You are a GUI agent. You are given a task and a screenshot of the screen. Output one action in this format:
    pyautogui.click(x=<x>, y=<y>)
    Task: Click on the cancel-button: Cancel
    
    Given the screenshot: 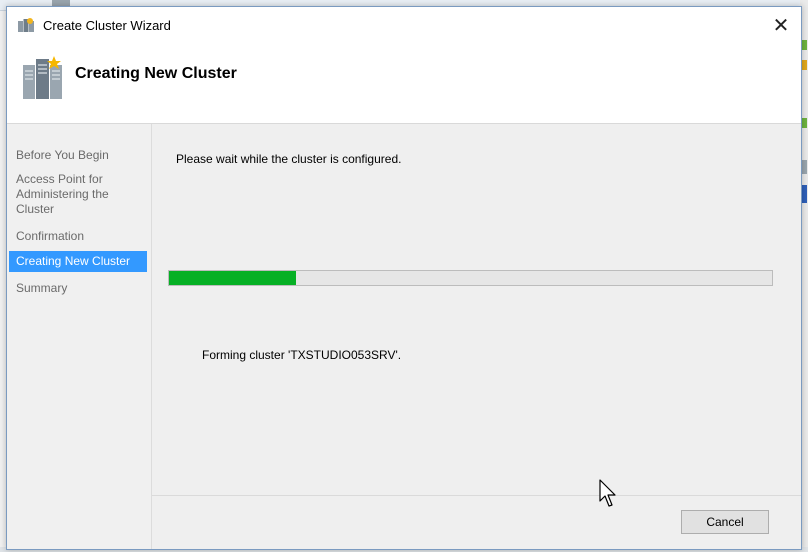 What is the action you would take?
    pyautogui.click(x=725, y=522)
    